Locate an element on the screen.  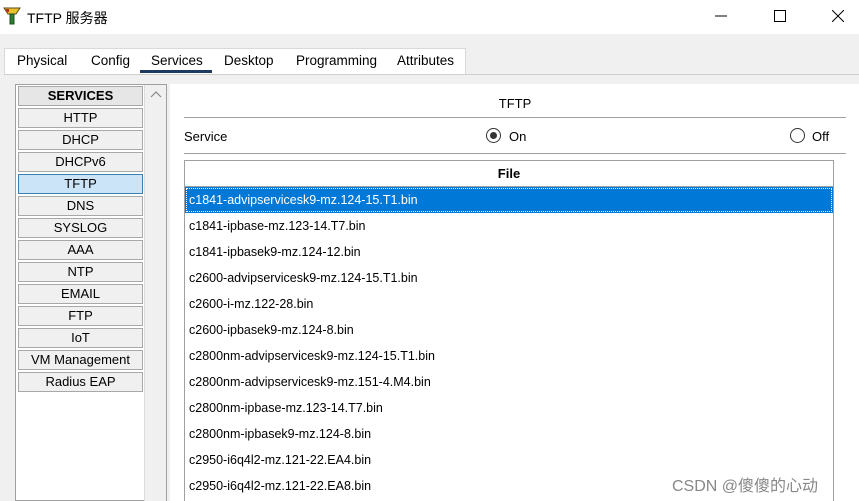
file-row: c1841-advipservicesk9-mz.124-15.T1.bin is located at coordinates (509, 200).